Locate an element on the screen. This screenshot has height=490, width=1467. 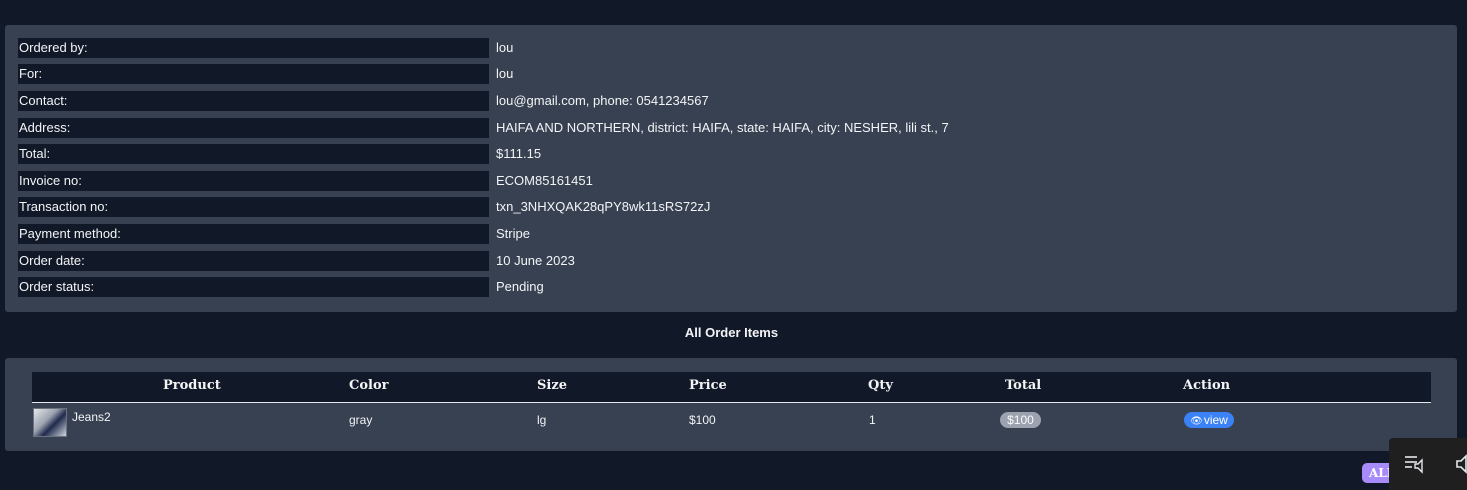
info-label: Contact: is located at coordinates (253, 101).